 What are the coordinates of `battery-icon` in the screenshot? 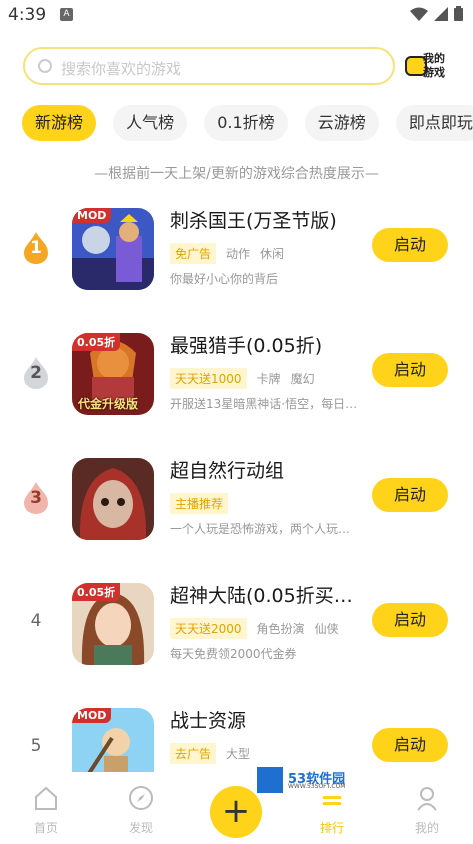 It's located at (458, 13).